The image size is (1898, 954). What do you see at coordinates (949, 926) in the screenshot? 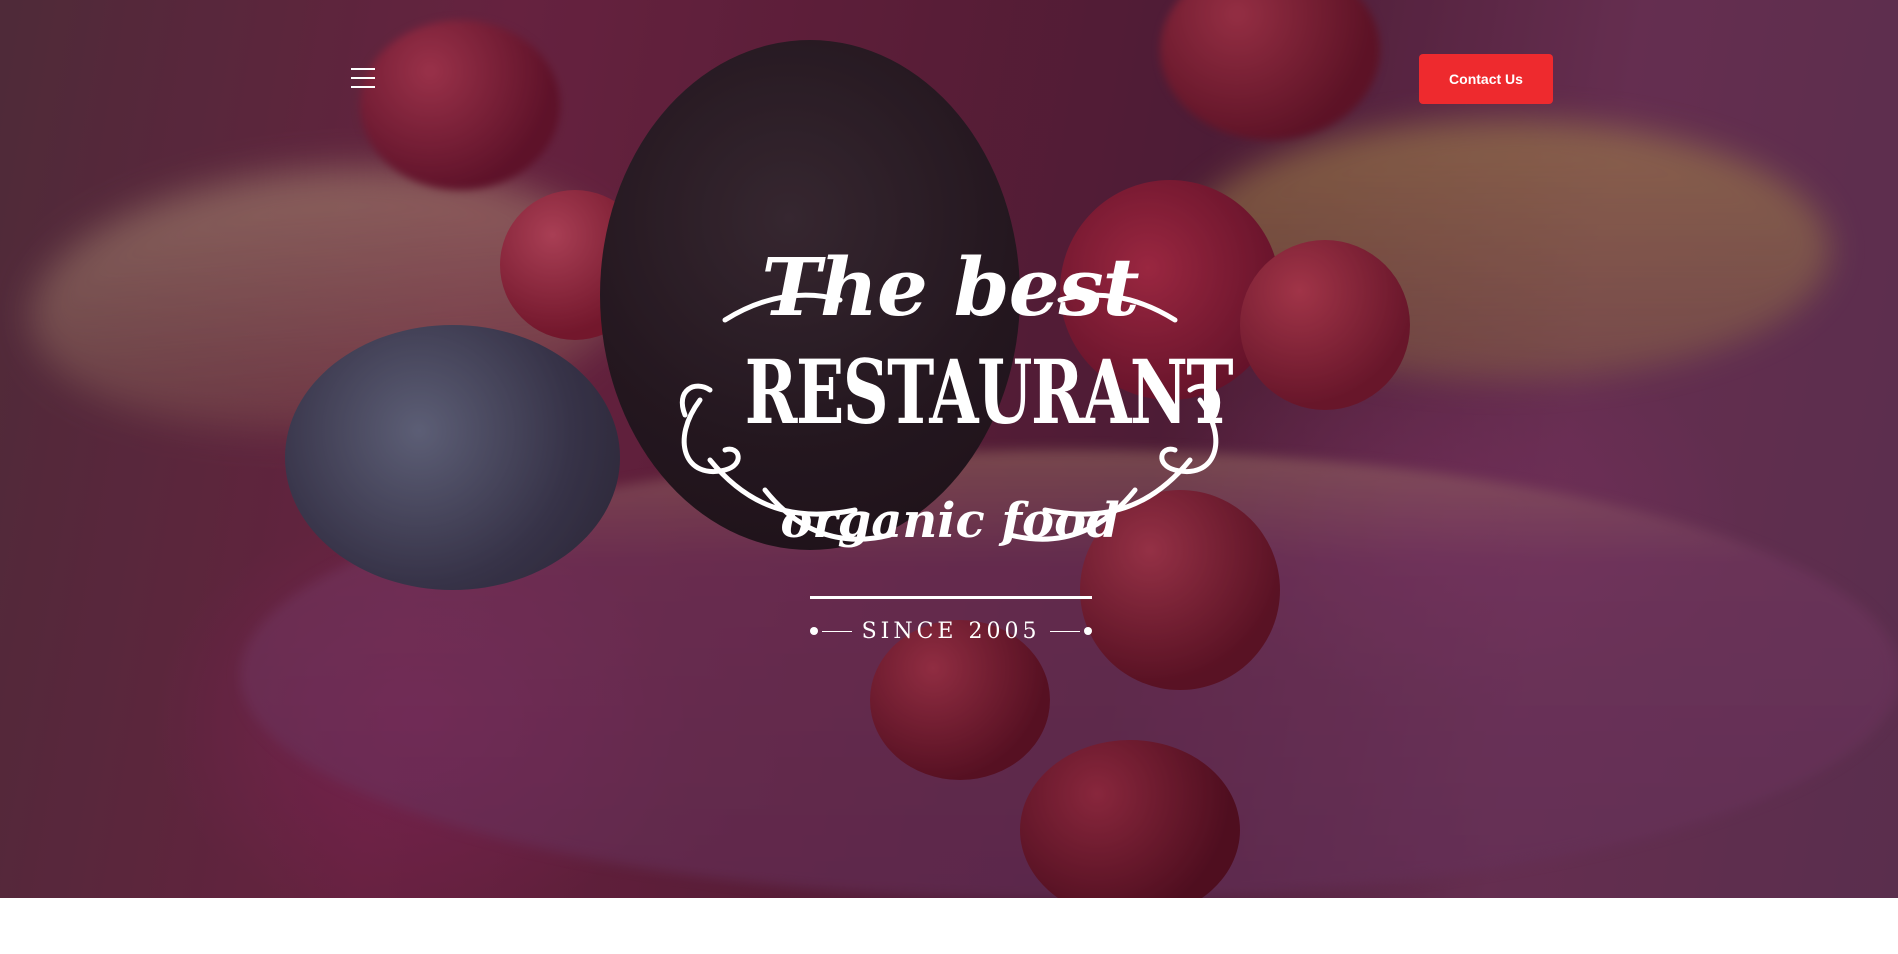
I see `content-section` at bounding box center [949, 926].